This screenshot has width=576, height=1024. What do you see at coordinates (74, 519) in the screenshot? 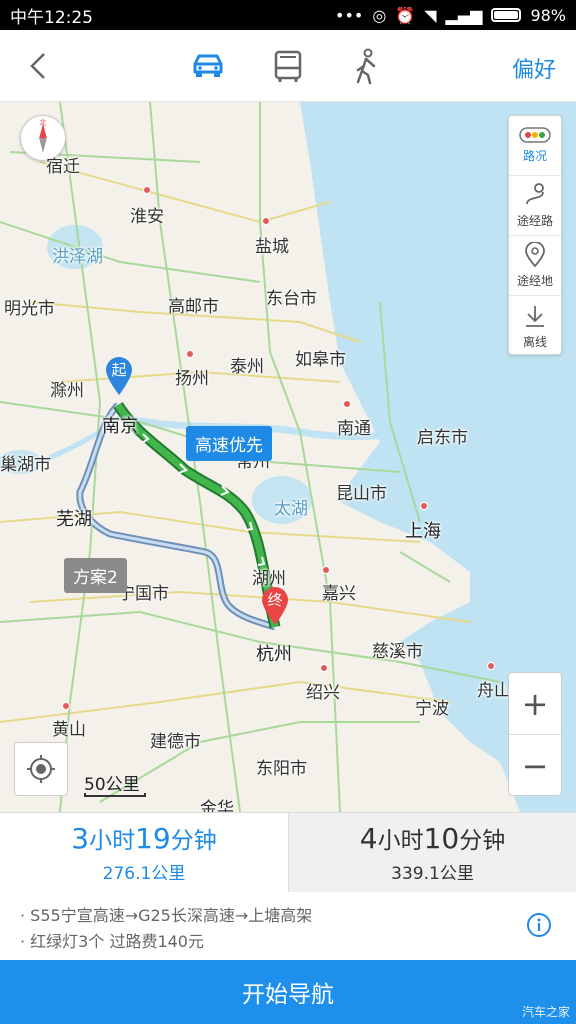
I see `city-label: 芜湖` at bounding box center [74, 519].